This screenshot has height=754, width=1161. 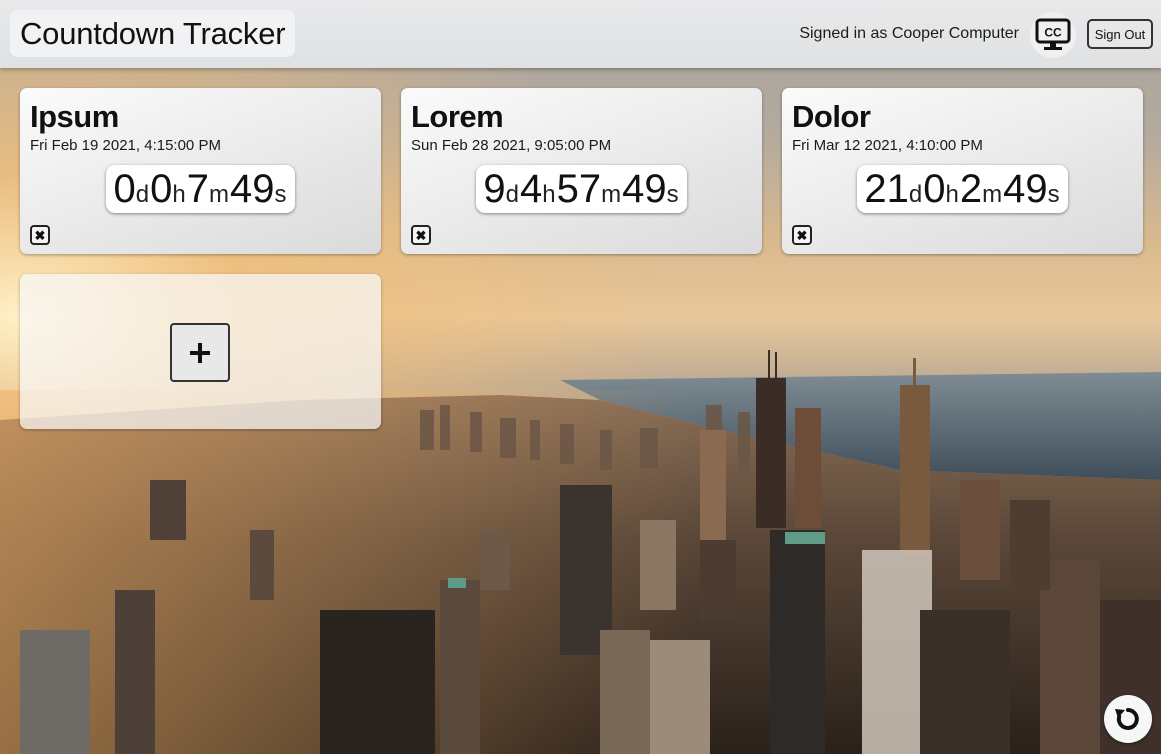 I want to click on sign-out-button: Sign Out, so click(x=1120, y=34).